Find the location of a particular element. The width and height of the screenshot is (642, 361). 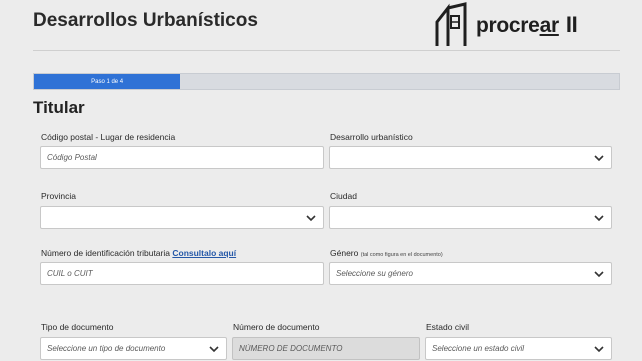

cuit-input: CUIL o CUIT is located at coordinates (182, 273).